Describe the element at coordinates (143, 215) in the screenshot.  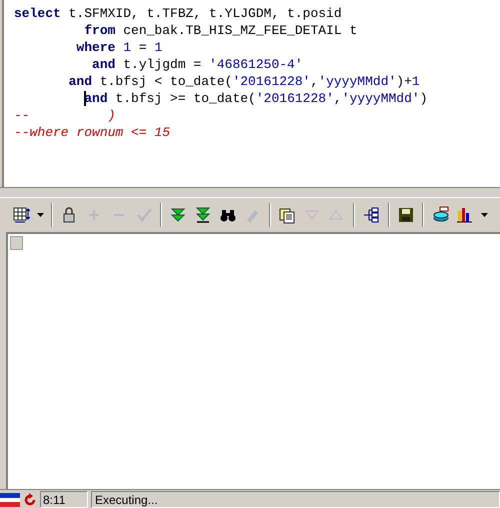
I see `check-icon` at that location.